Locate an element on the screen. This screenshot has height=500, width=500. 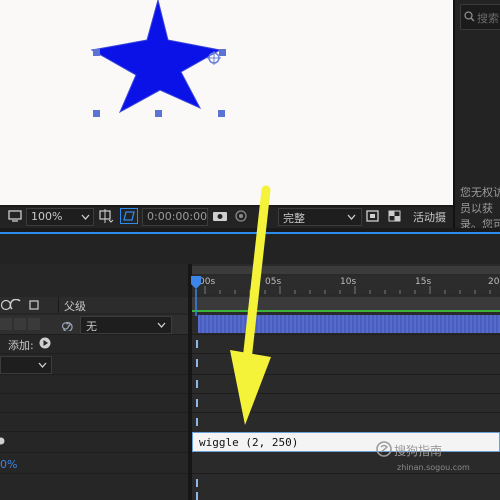
ruler-label: 10s is located at coordinates (348, 282).